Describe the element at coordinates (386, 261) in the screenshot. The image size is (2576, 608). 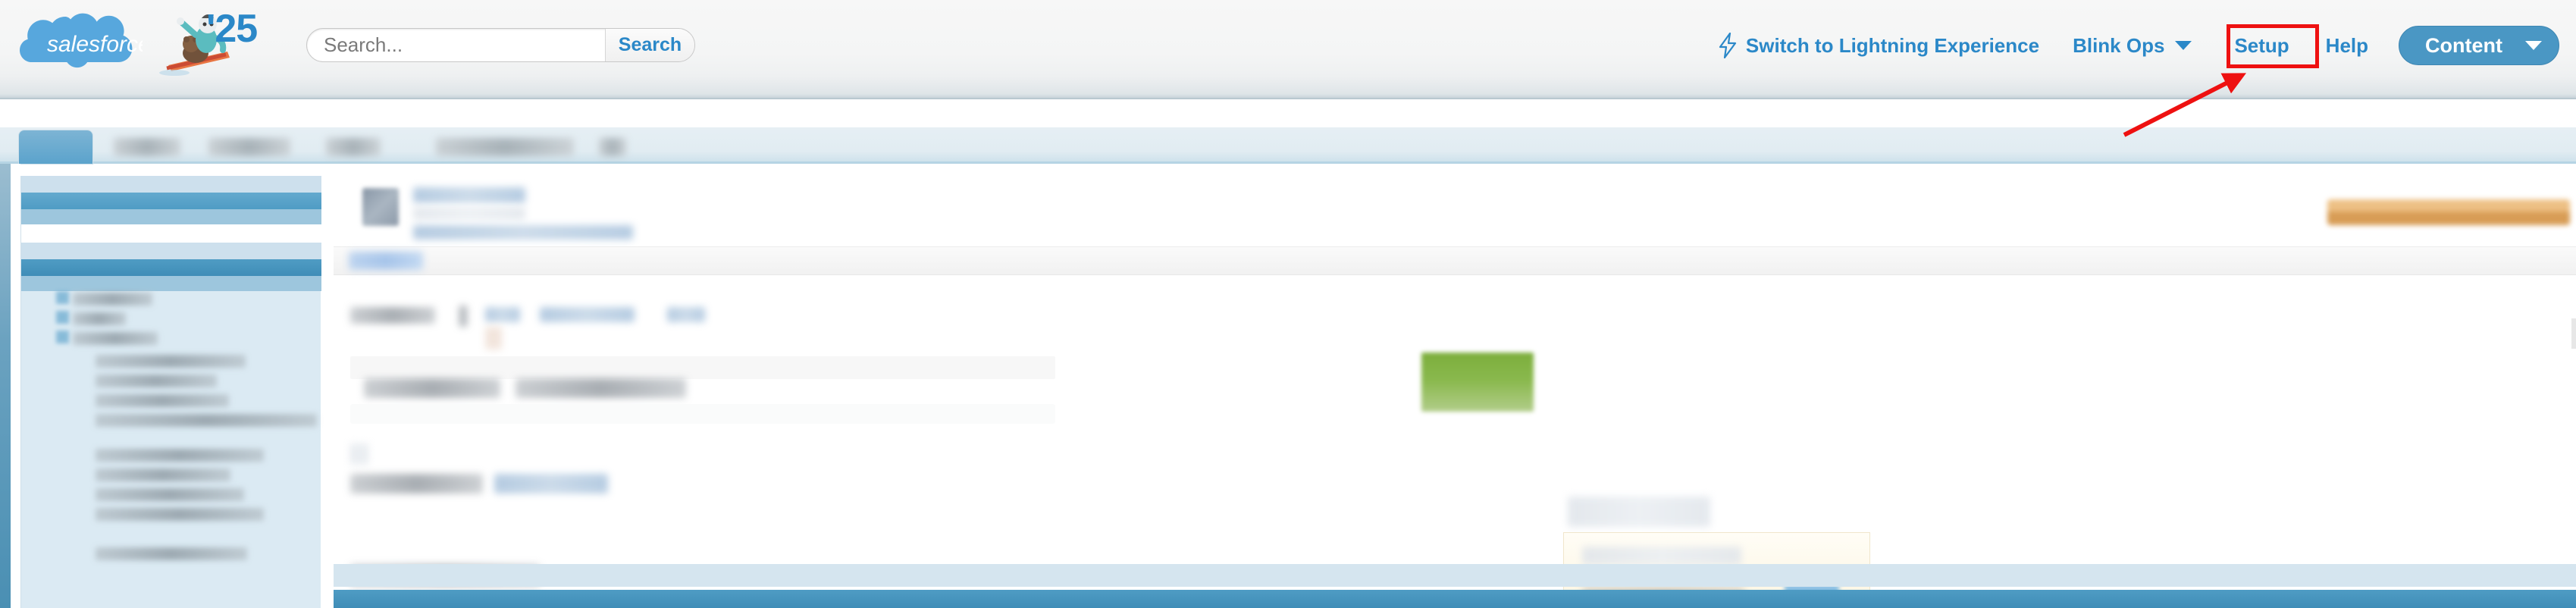
I see `breadcrumb` at that location.